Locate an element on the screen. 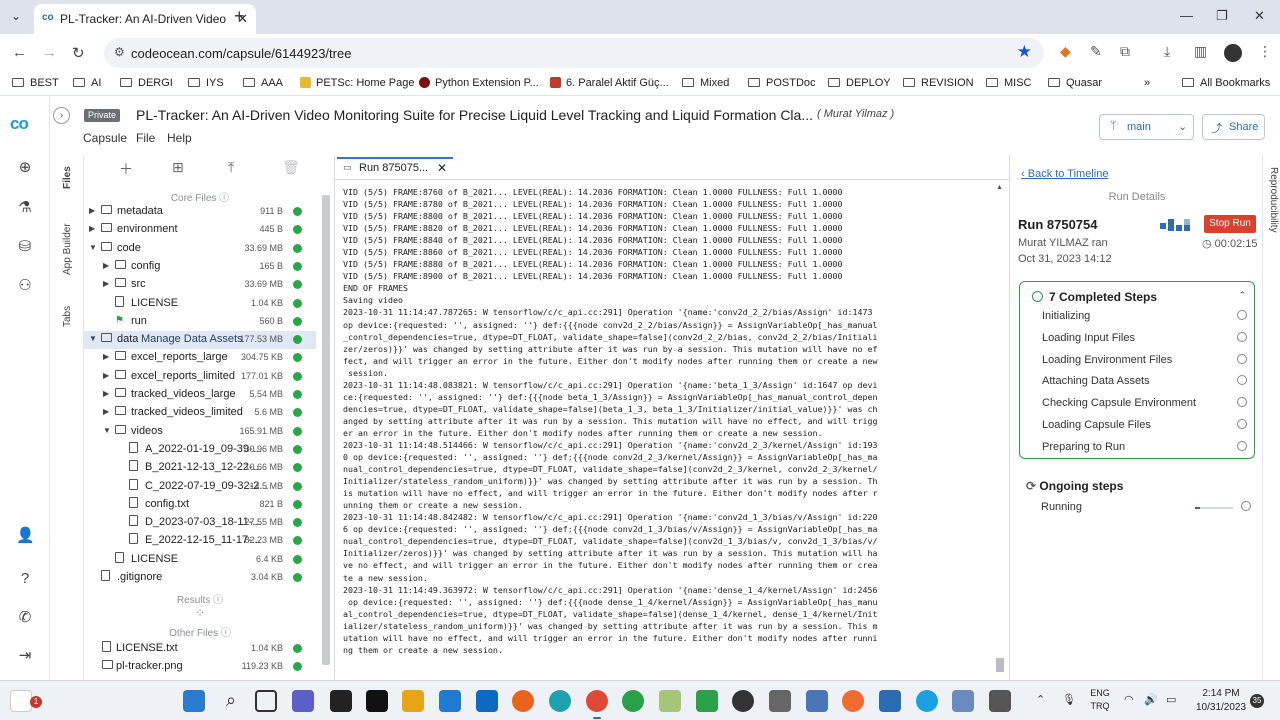 The image size is (1280, 720). reload-icon: ↻ is located at coordinates (78, 53).